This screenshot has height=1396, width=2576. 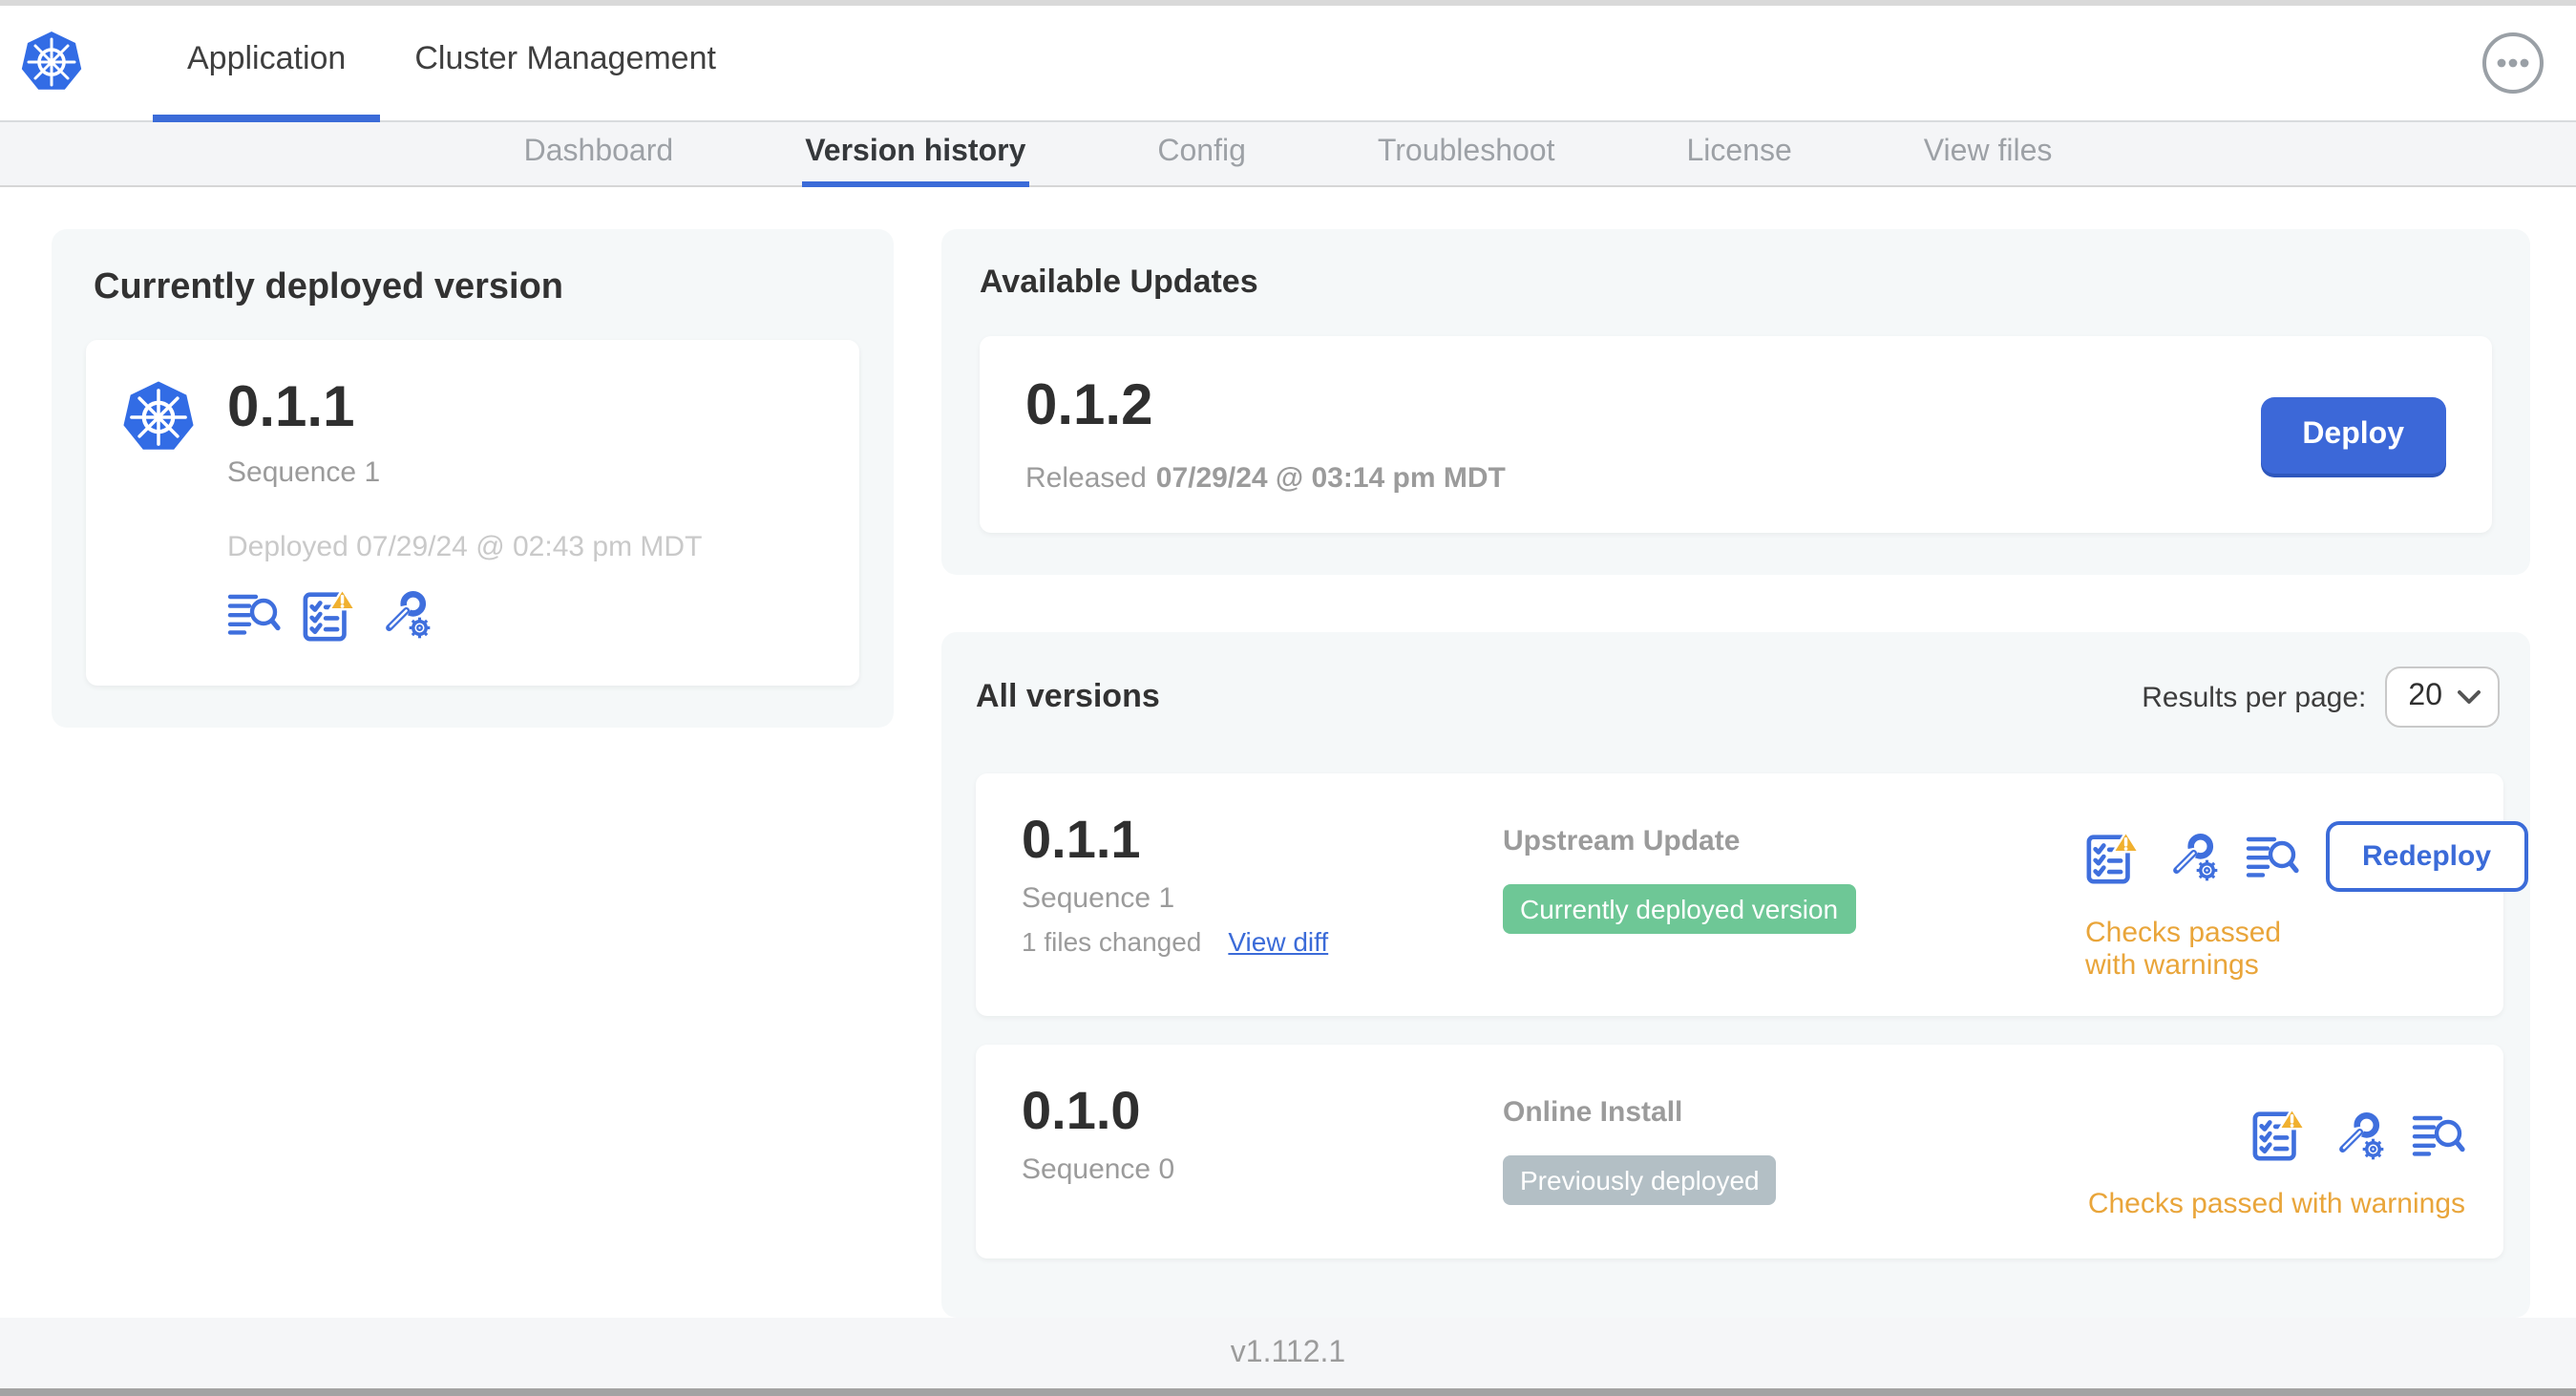 I want to click on tab-application: Application, so click(x=267, y=64).